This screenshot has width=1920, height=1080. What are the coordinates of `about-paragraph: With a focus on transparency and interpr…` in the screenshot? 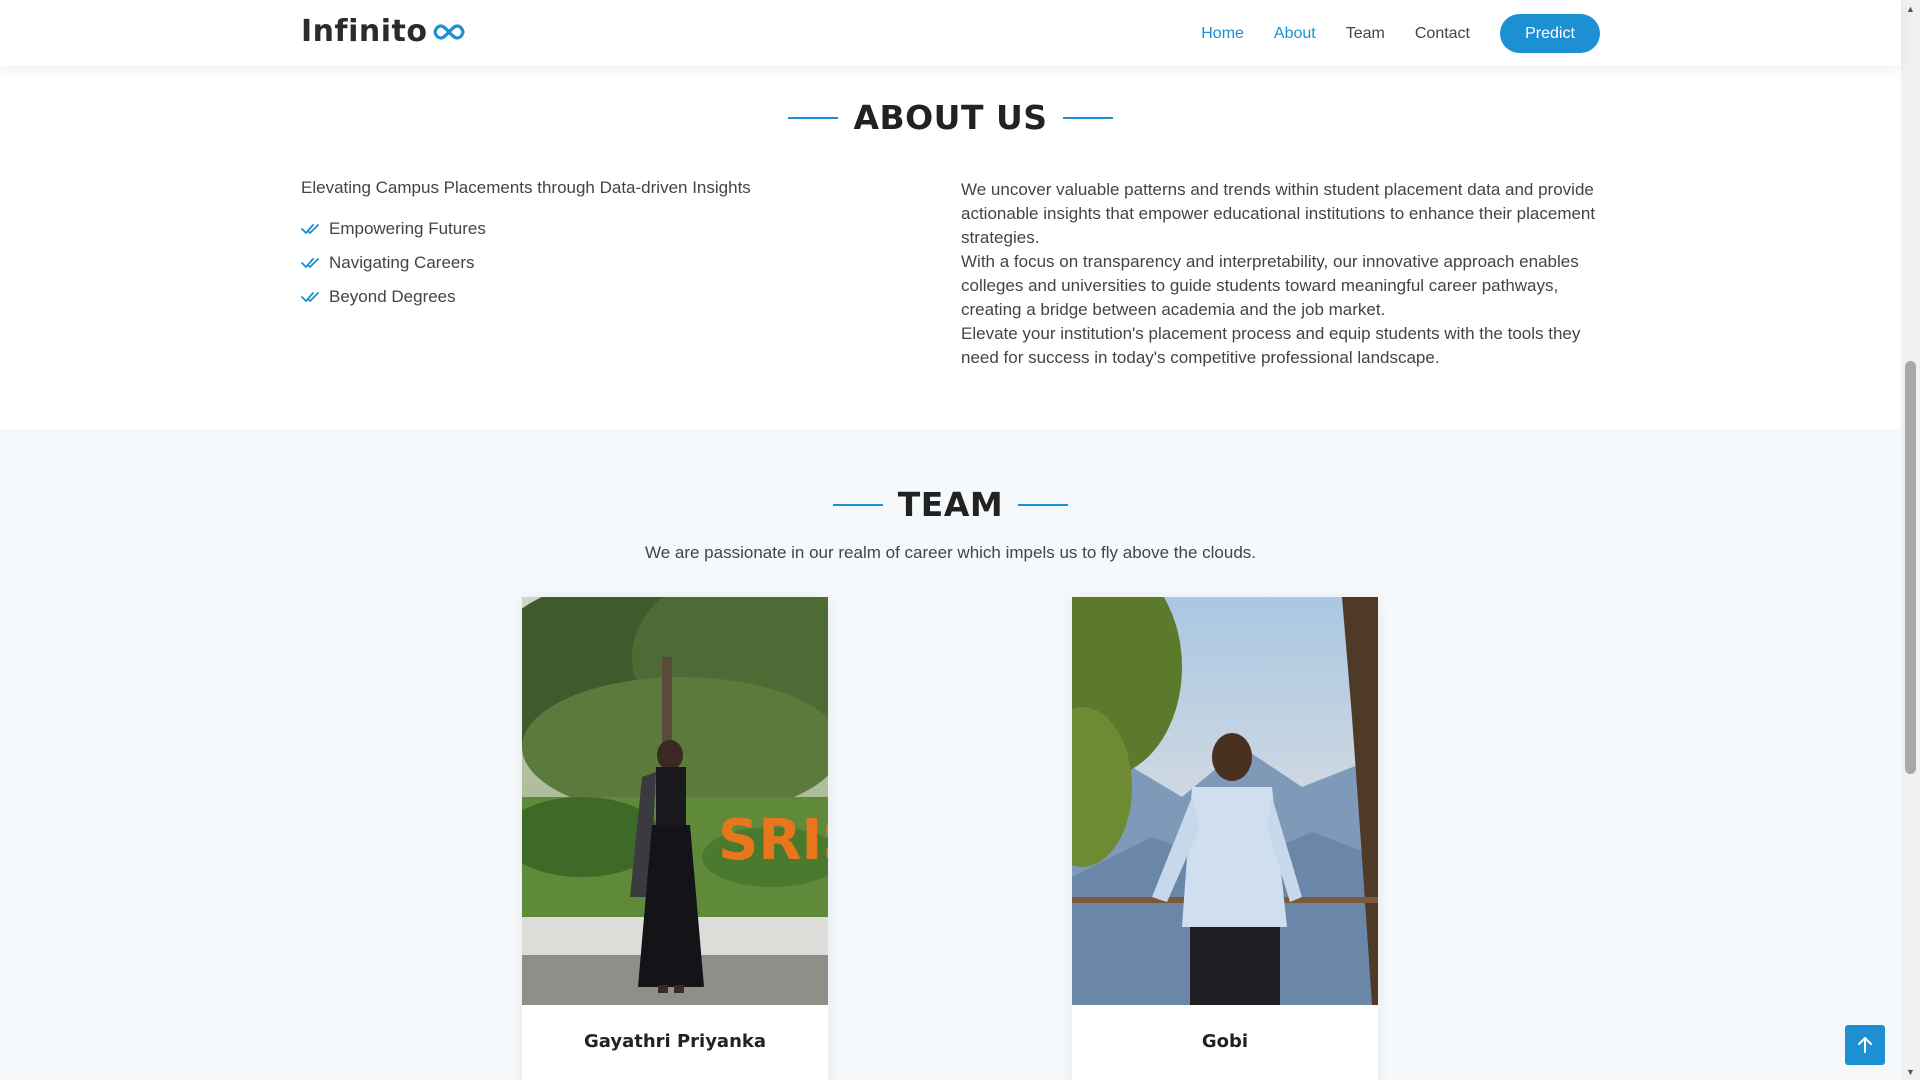 It's located at (1270, 285).